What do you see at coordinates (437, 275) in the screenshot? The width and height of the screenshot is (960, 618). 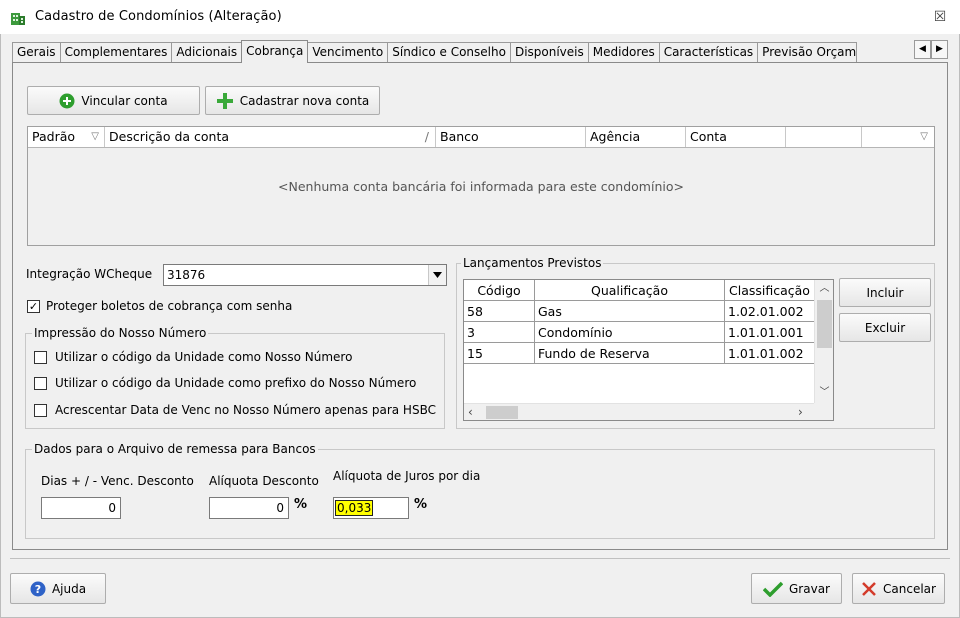 I see `chevron-down-icon` at bounding box center [437, 275].